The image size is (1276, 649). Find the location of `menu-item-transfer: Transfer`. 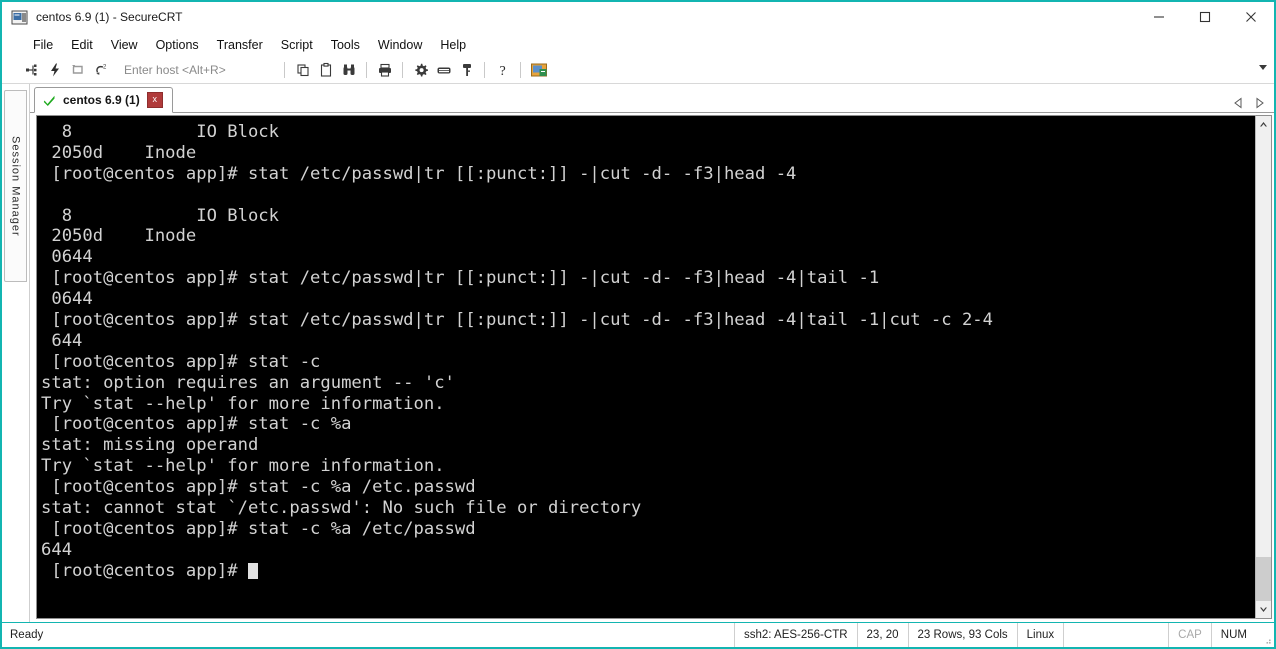

menu-item-transfer: Transfer is located at coordinates (240, 45).